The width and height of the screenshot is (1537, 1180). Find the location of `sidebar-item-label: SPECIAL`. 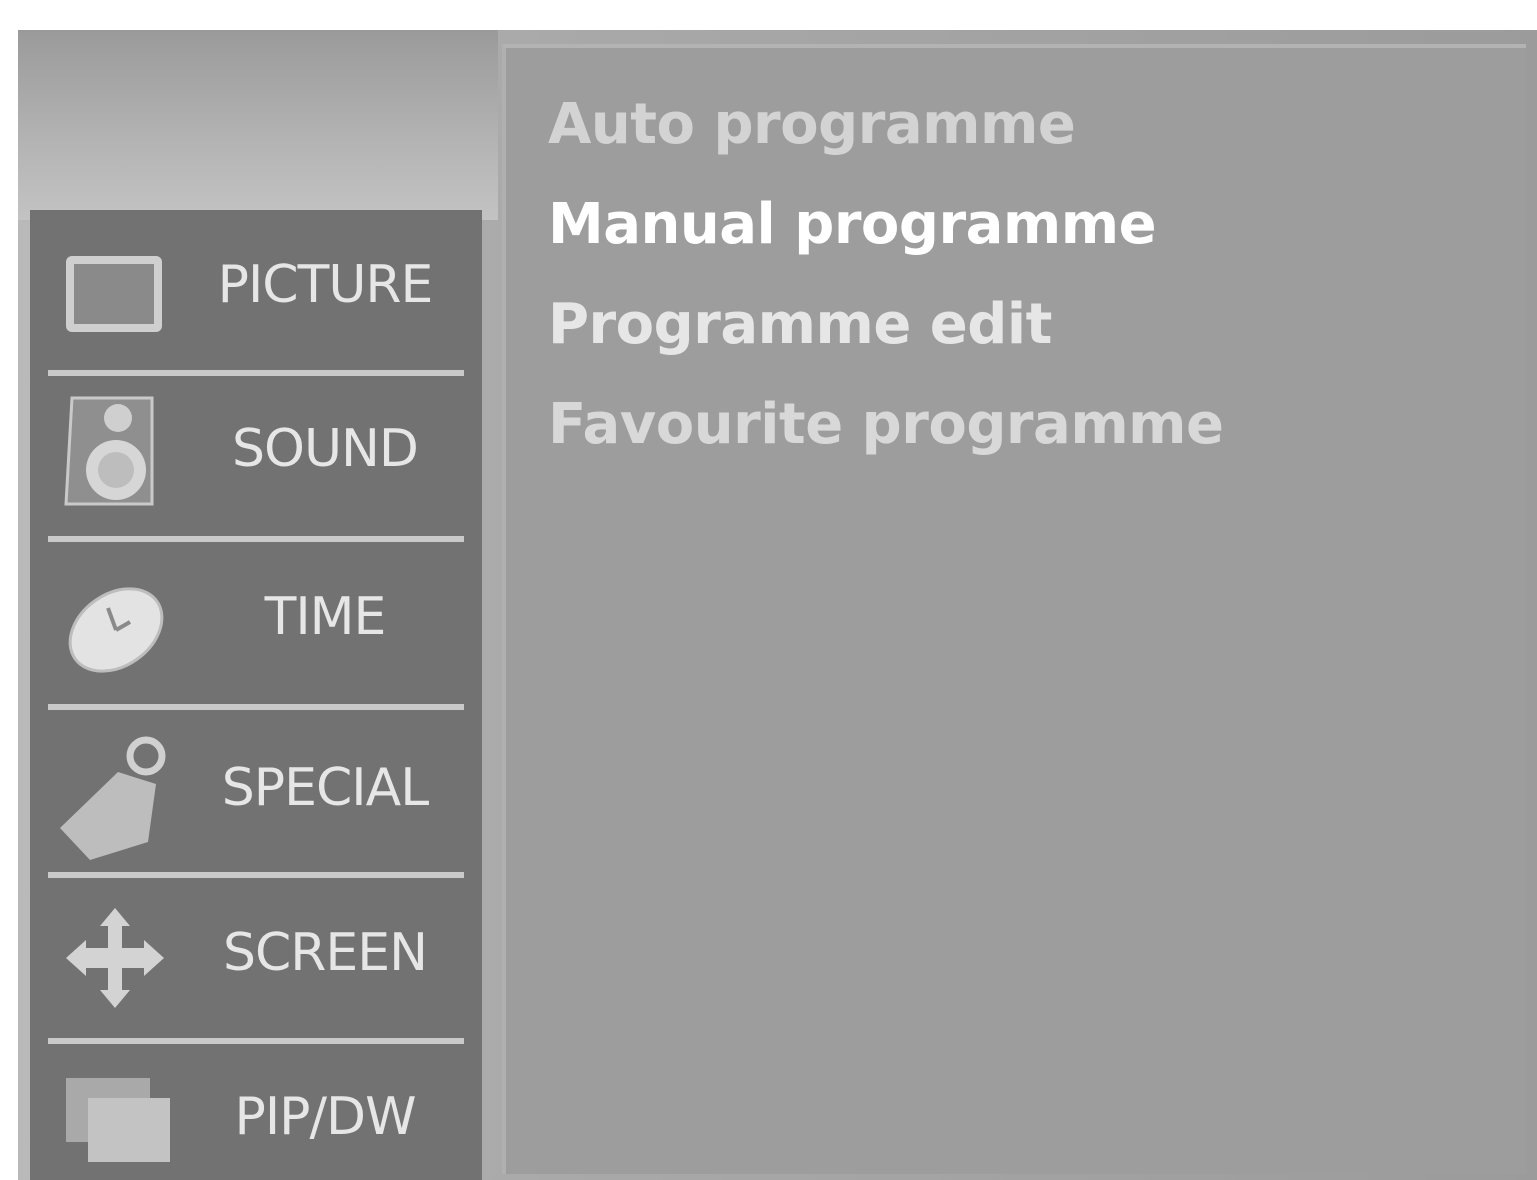

sidebar-item-label: SPECIAL is located at coordinates (325, 788).